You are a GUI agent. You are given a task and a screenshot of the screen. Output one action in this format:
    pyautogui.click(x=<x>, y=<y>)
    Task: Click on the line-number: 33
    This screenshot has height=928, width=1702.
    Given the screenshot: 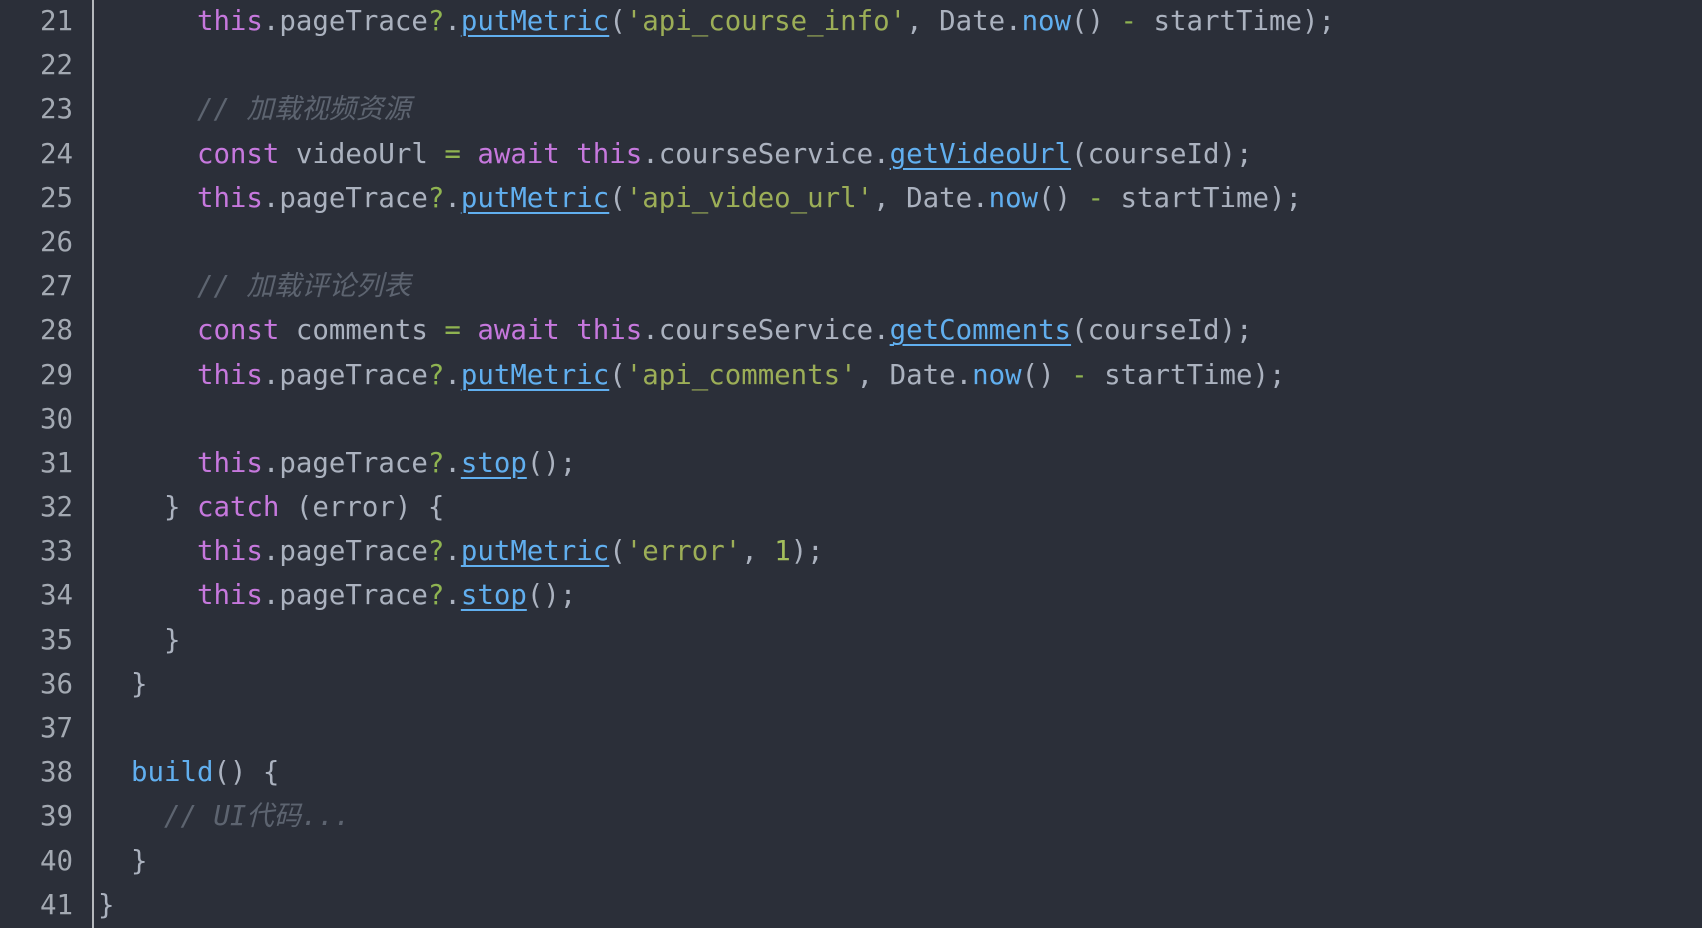 What is the action you would take?
    pyautogui.click(x=47, y=552)
    